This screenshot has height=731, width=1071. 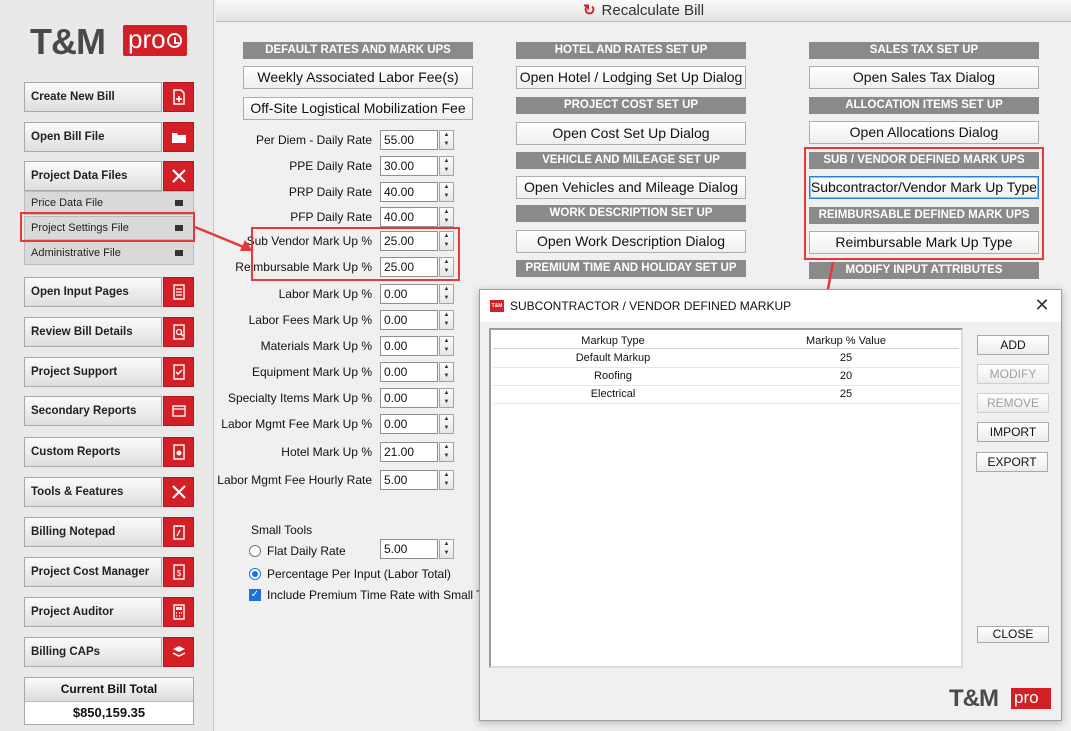 What do you see at coordinates (726, 395) in the screenshot?
I see `table-row: Electrical 25` at bounding box center [726, 395].